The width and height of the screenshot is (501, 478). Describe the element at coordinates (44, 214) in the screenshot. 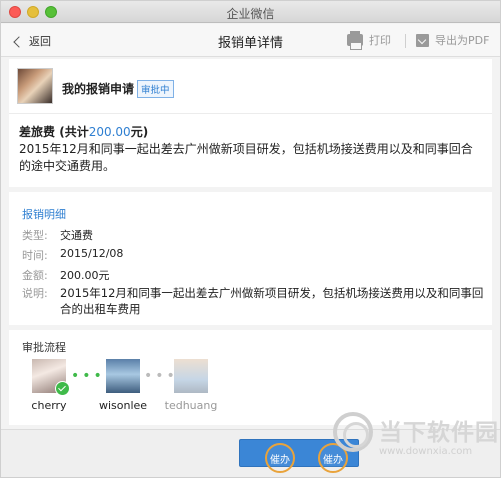

I see `detail-section-title: 报销明细` at that location.